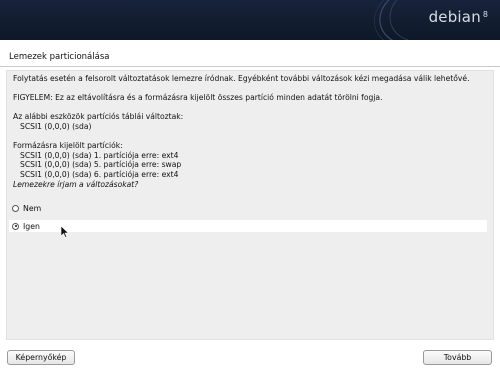  Describe the element at coordinates (248, 208) in the screenshot. I see `option-no: Nem` at that location.